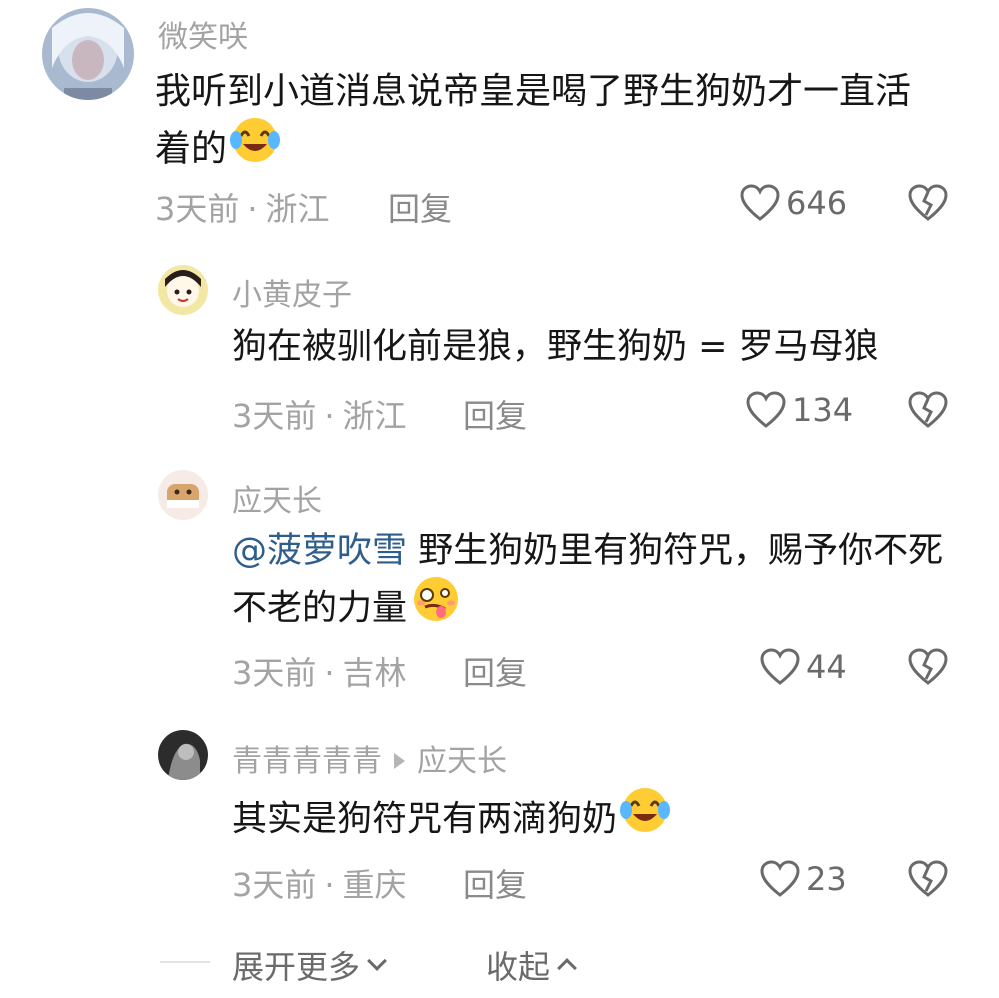 The height and width of the screenshot is (998, 999). I want to click on reply-arrow-icon, so click(399, 760).